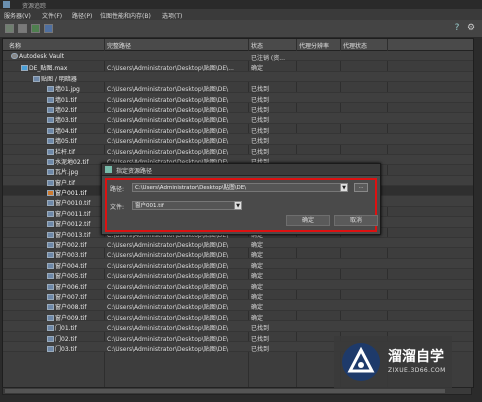 The height and width of the screenshot is (402, 482). What do you see at coordinates (119, 45) in the screenshot?
I see `column-header-path: 完整路径` at bounding box center [119, 45].